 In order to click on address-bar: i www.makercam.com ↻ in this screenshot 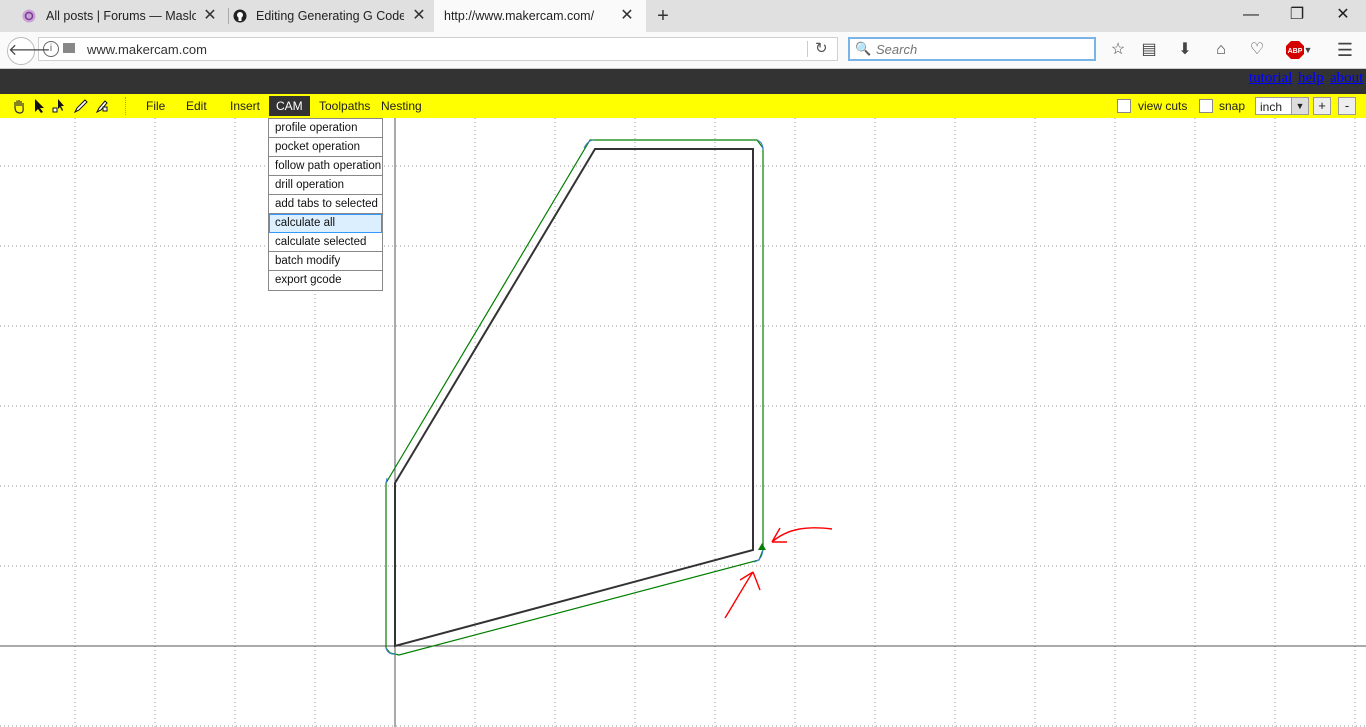, I will do `click(438, 49)`.